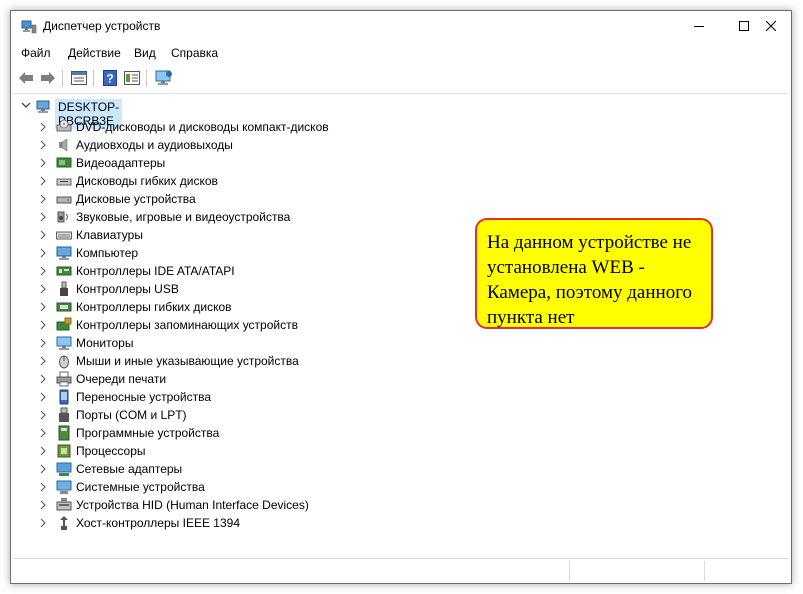  I want to click on tree-node-label: Видеоадаптеры, so click(121, 163).